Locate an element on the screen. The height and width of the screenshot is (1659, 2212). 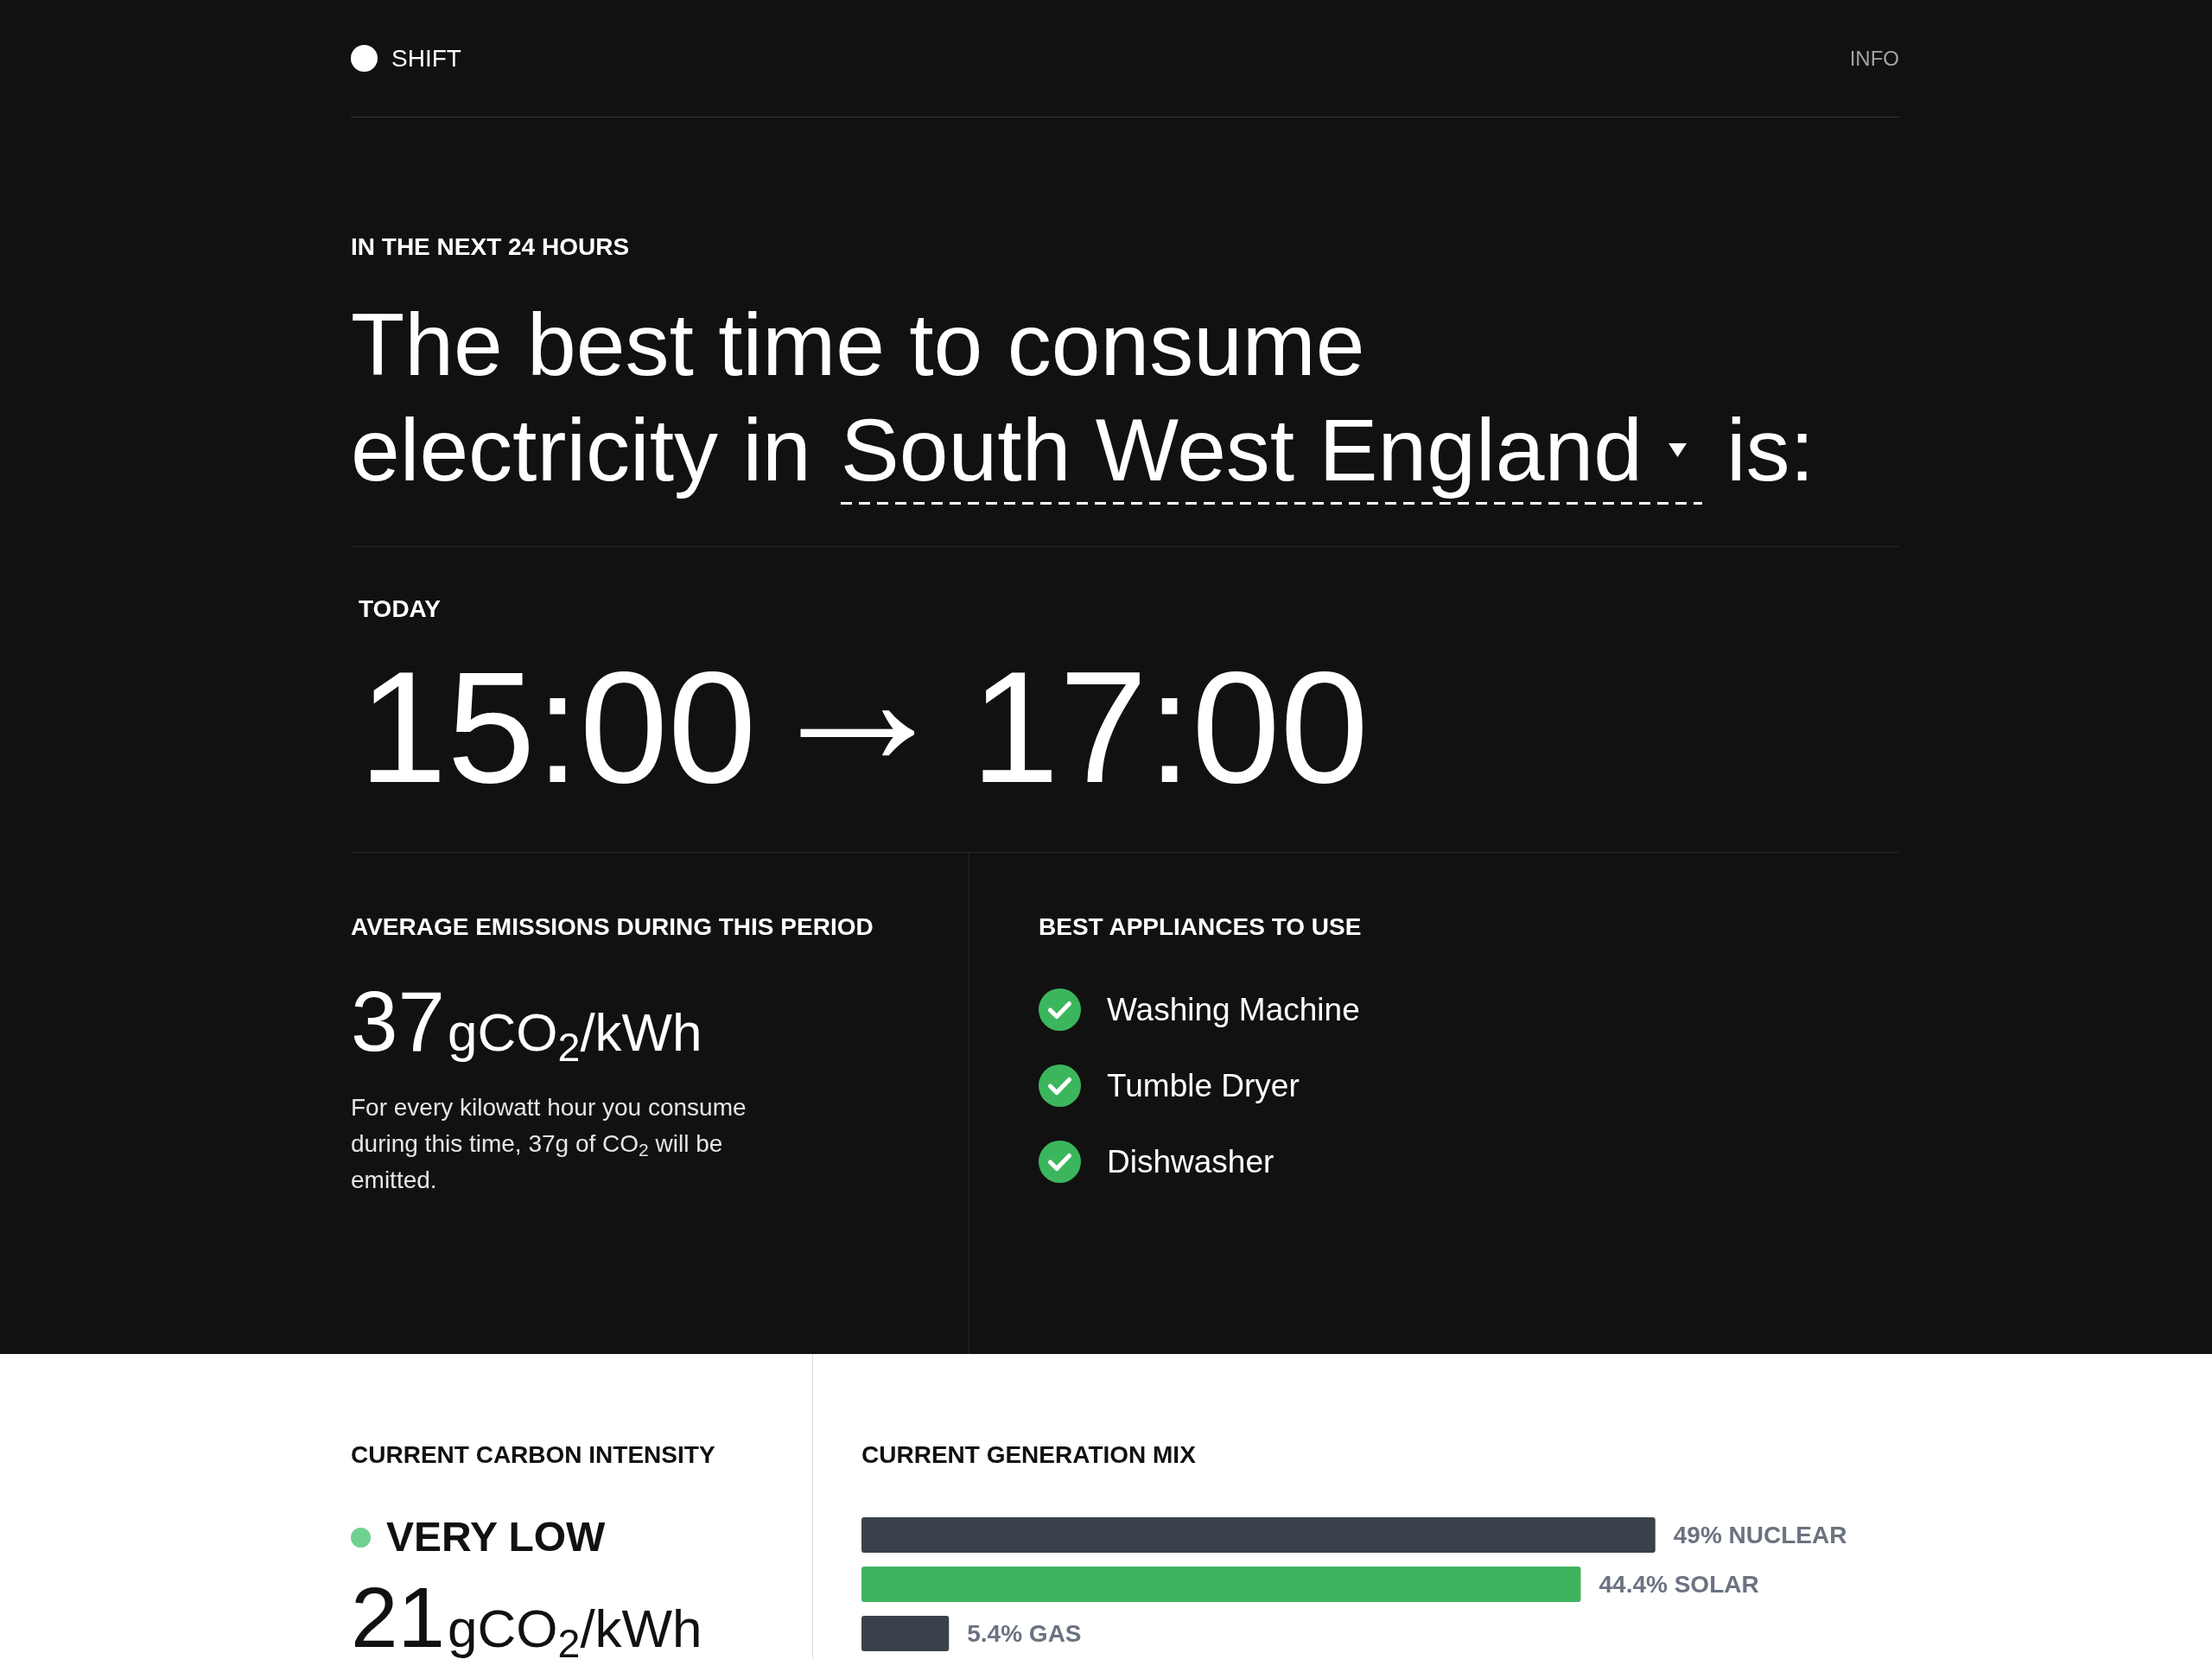
circle-logo-icon is located at coordinates (364, 58).